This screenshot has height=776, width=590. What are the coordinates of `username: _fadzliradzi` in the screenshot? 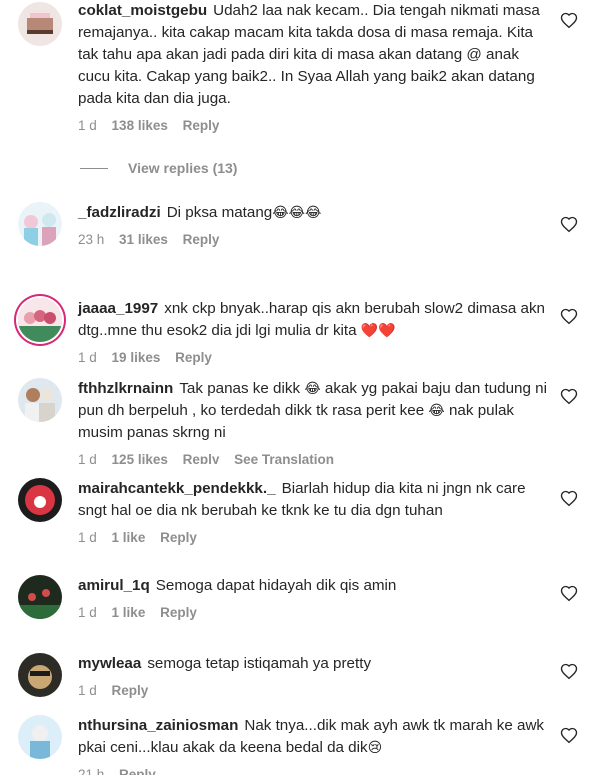 It's located at (119, 212).